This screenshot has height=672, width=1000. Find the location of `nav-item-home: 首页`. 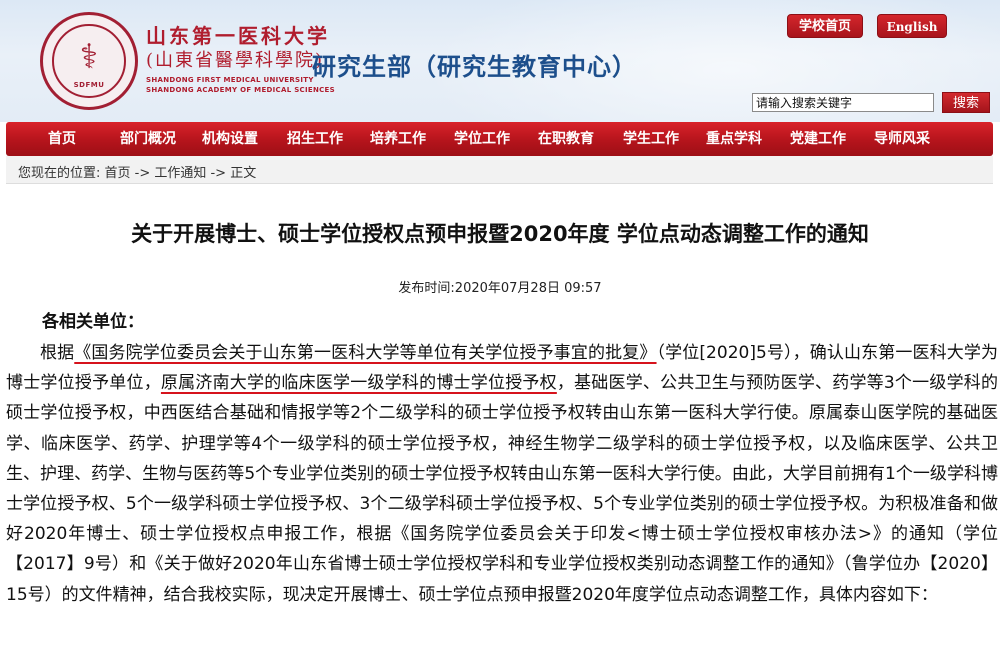

nav-item-home: 首页 is located at coordinates (62, 139).